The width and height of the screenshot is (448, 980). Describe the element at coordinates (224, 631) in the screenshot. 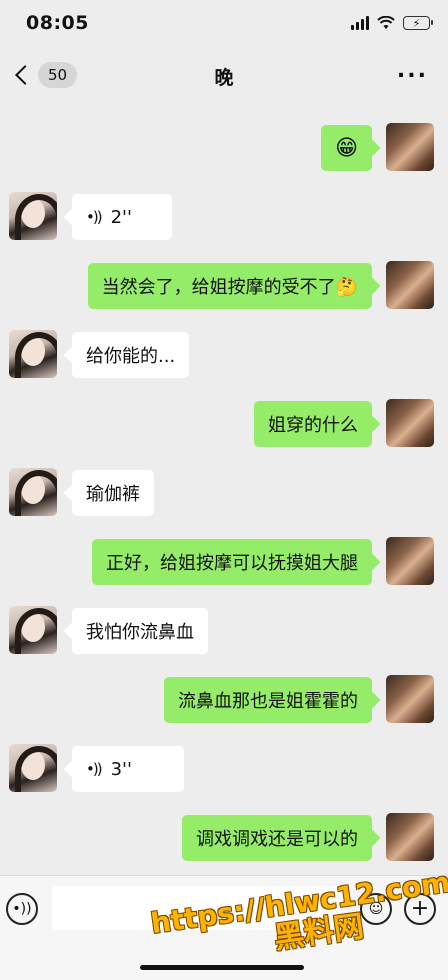

I see `message-row-them: 我怕你流鼻血` at that location.